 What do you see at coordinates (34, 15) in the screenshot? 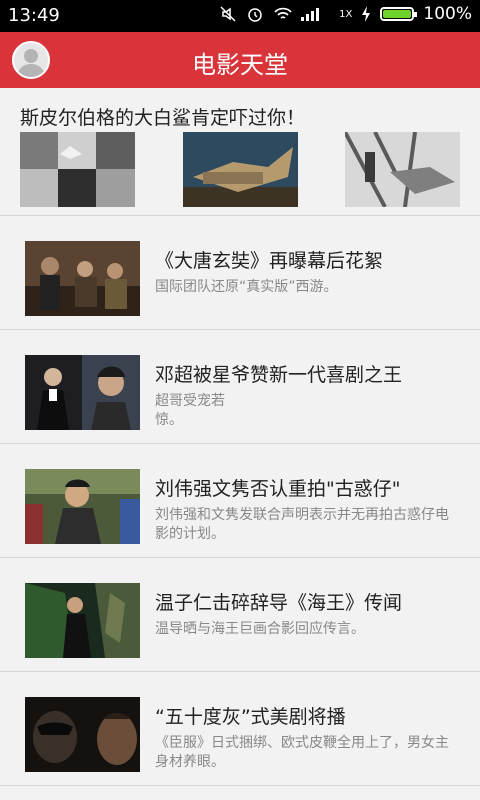
I see `status-time: 13:49` at bounding box center [34, 15].